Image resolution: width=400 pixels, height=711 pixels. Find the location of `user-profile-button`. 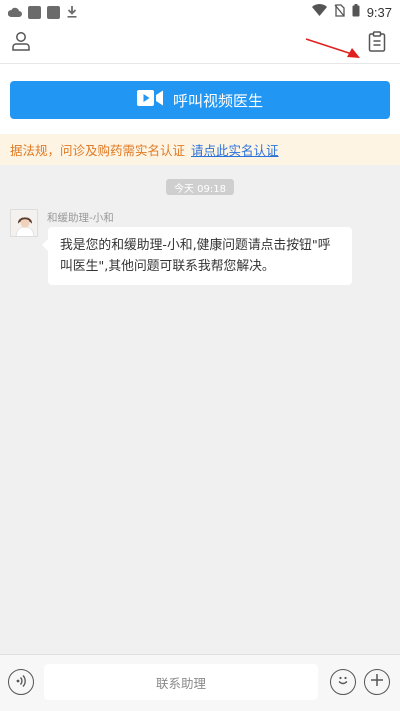

user-profile-button is located at coordinates (21, 43).